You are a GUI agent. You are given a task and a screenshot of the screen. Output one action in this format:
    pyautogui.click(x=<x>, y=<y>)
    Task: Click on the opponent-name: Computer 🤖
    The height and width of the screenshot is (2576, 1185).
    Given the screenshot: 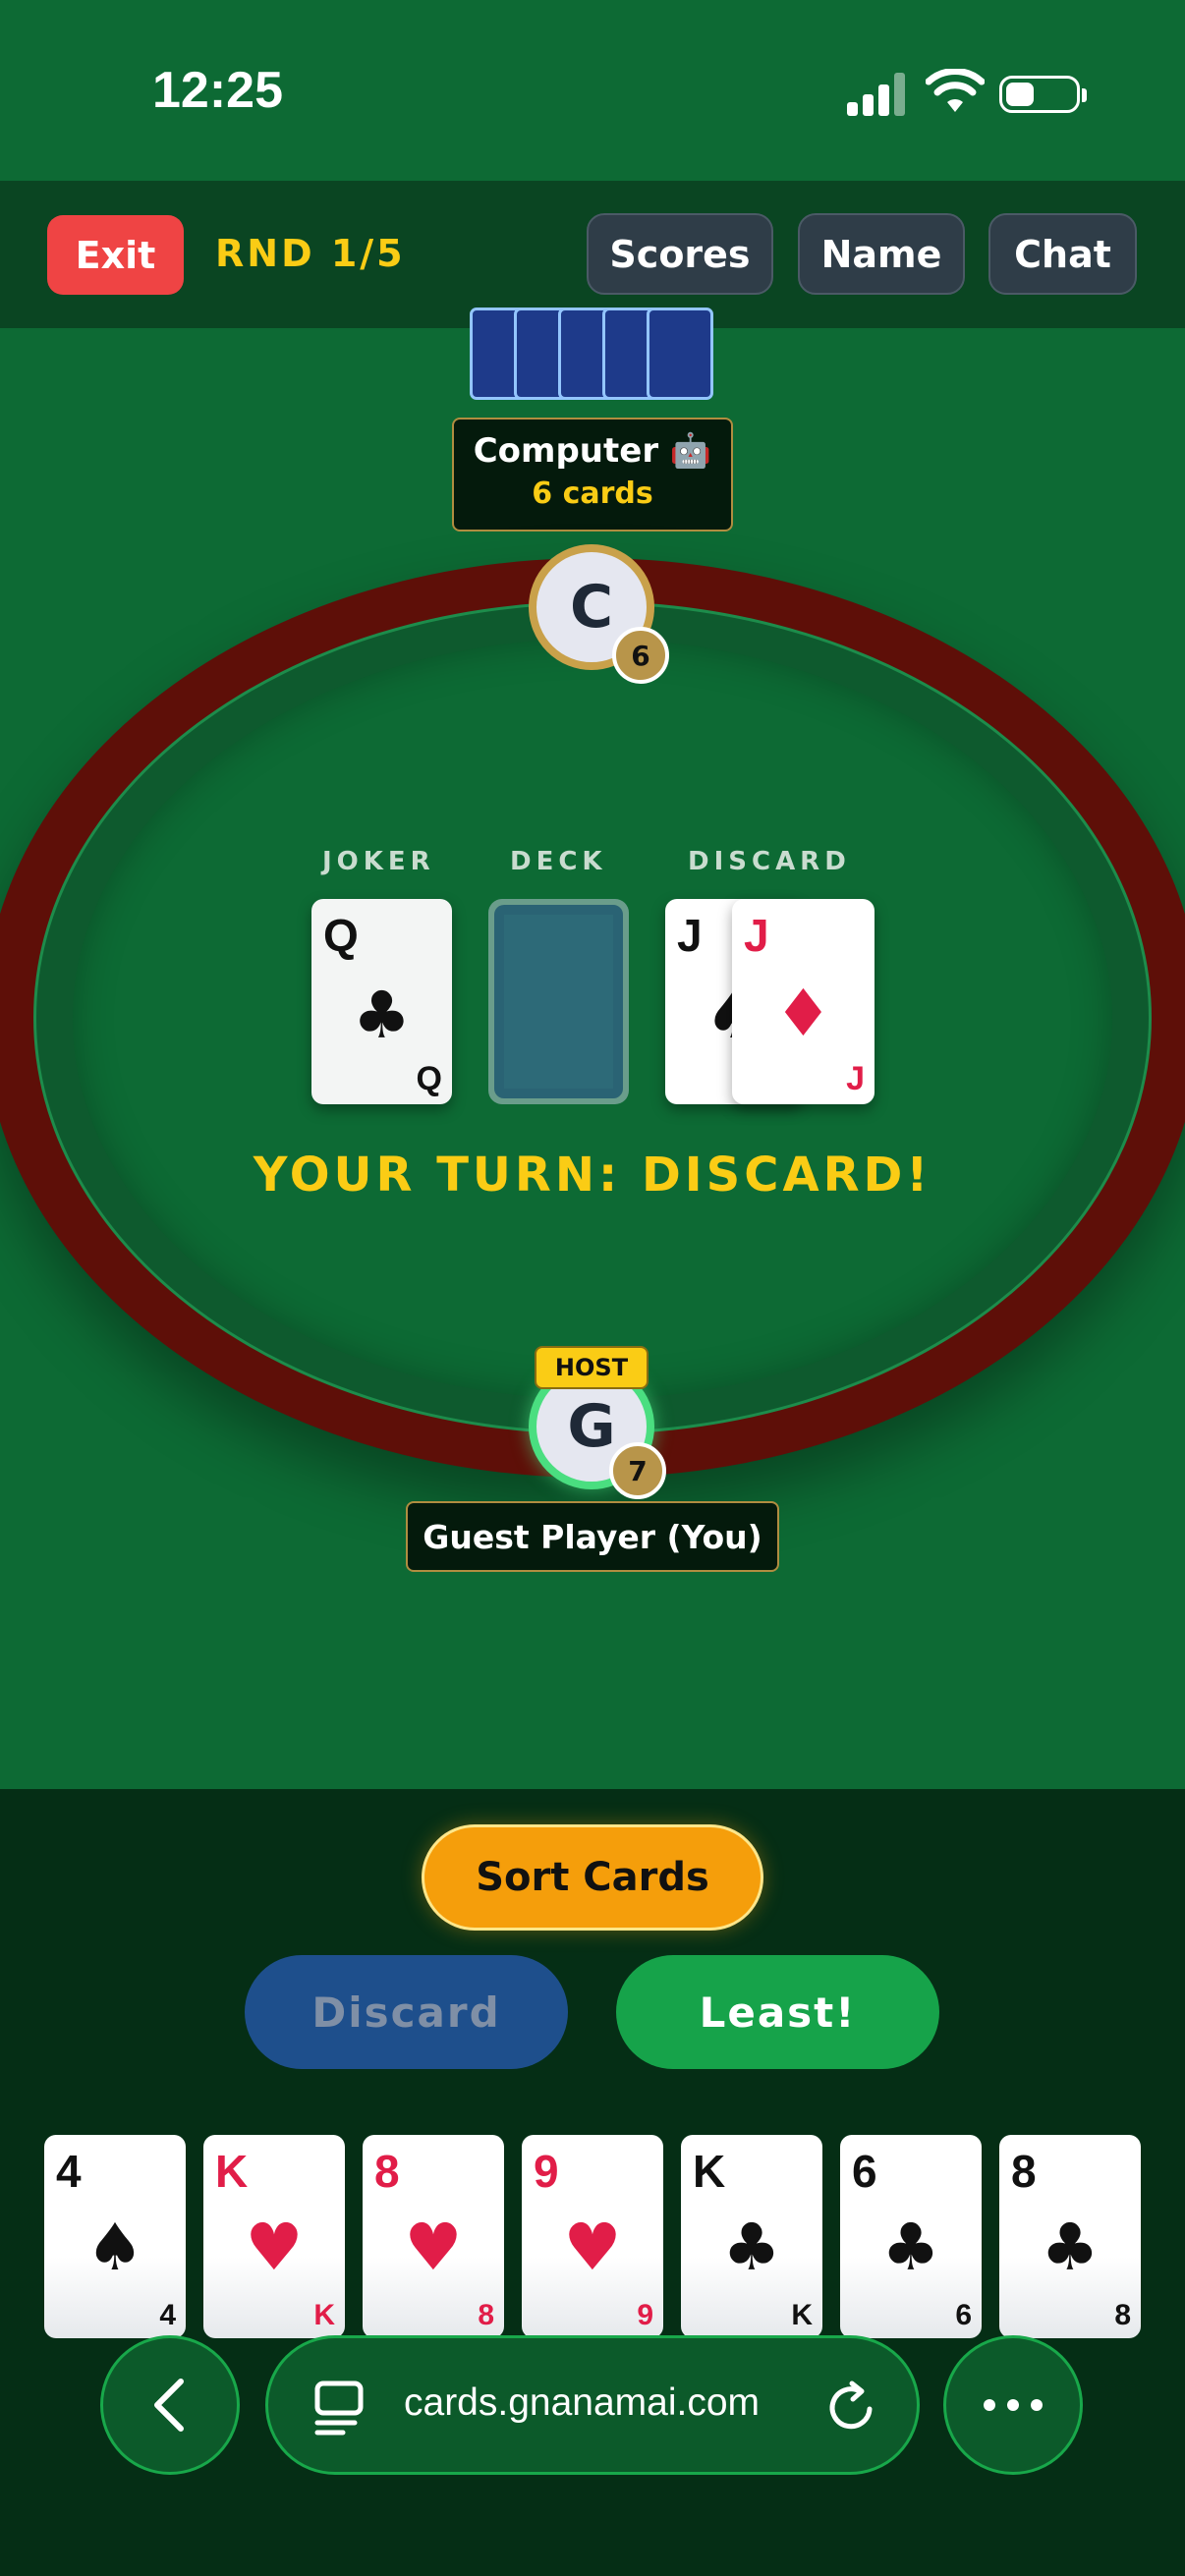 What is the action you would take?
    pyautogui.click(x=592, y=451)
    